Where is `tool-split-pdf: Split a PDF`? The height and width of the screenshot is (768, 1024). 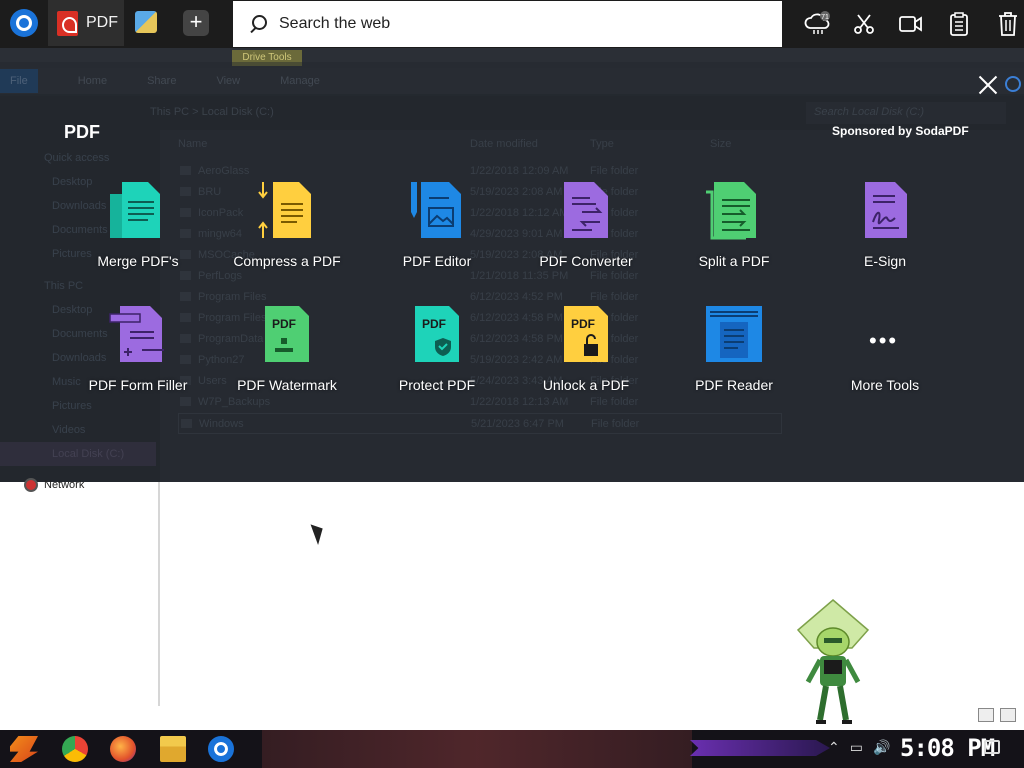 tool-split-pdf: Split a PDF is located at coordinates (734, 236).